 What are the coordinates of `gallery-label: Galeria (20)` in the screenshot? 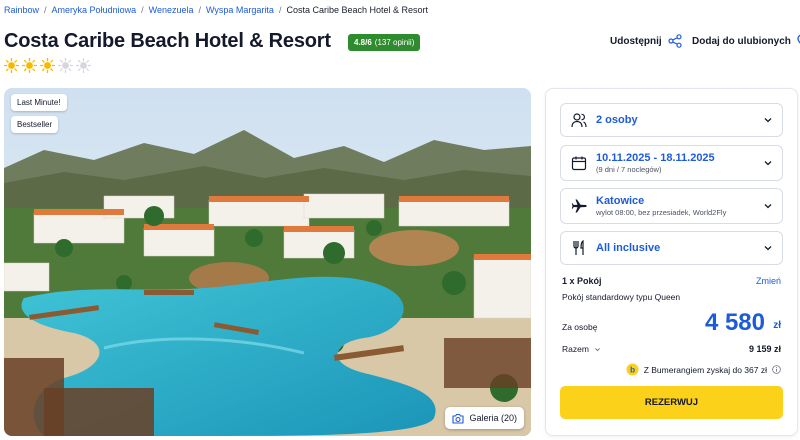 It's located at (493, 418).